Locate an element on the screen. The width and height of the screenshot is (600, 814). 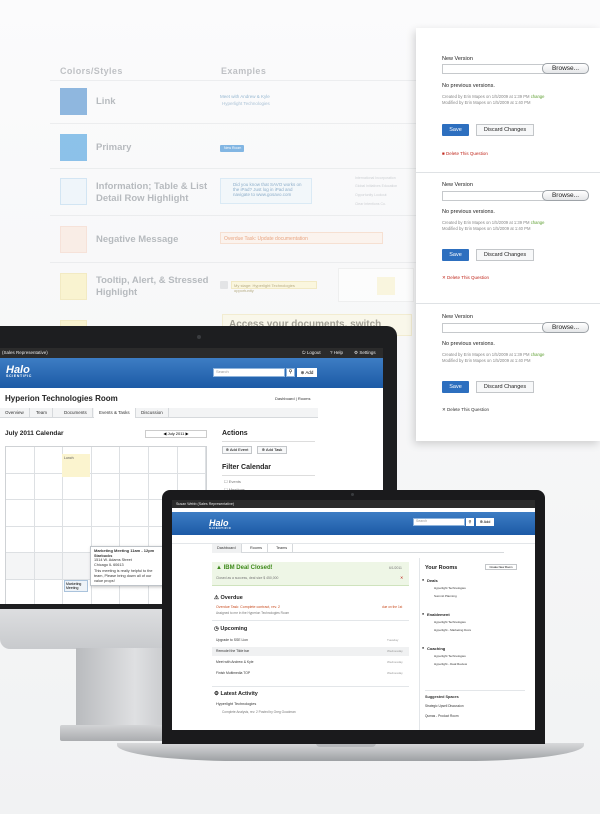
logout-link: ⏻ Logout is located at coordinates (311, 353).